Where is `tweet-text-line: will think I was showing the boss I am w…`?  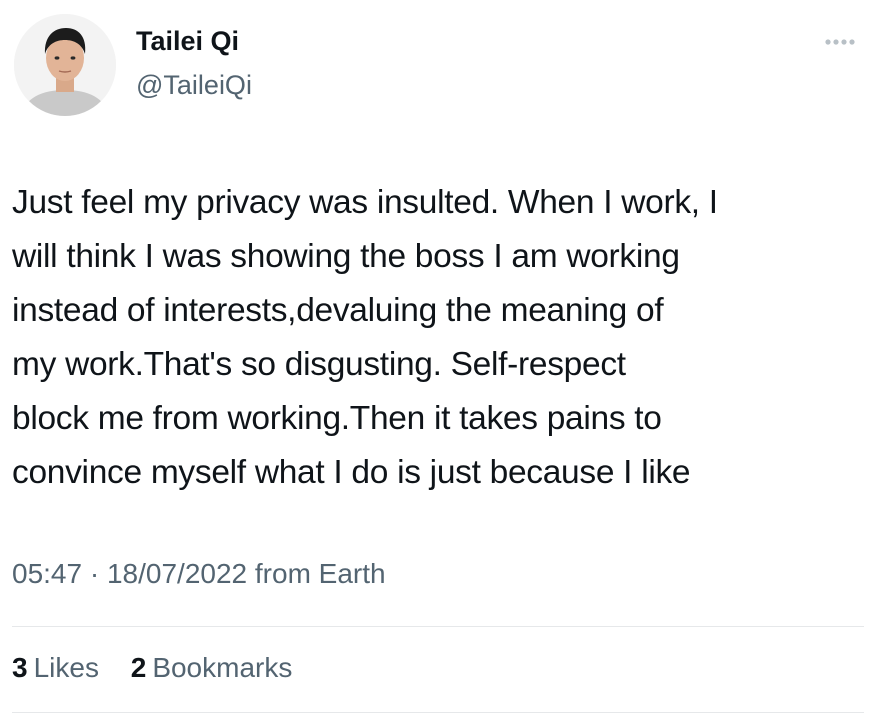 tweet-text-line: will think I was showing the boss I am w… is located at coordinates (346, 256).